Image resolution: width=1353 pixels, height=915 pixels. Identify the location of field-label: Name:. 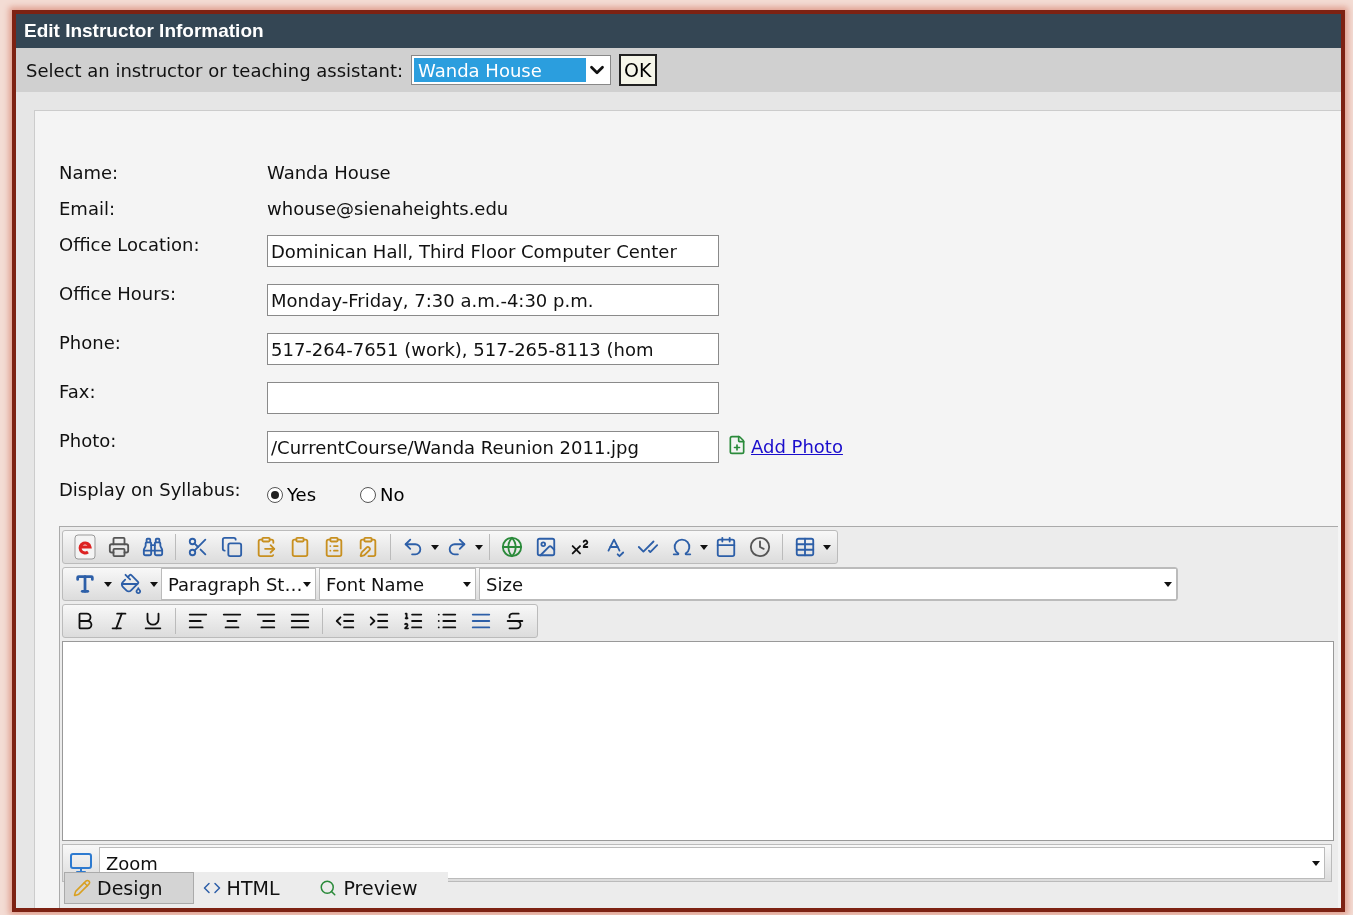
(89, 173).